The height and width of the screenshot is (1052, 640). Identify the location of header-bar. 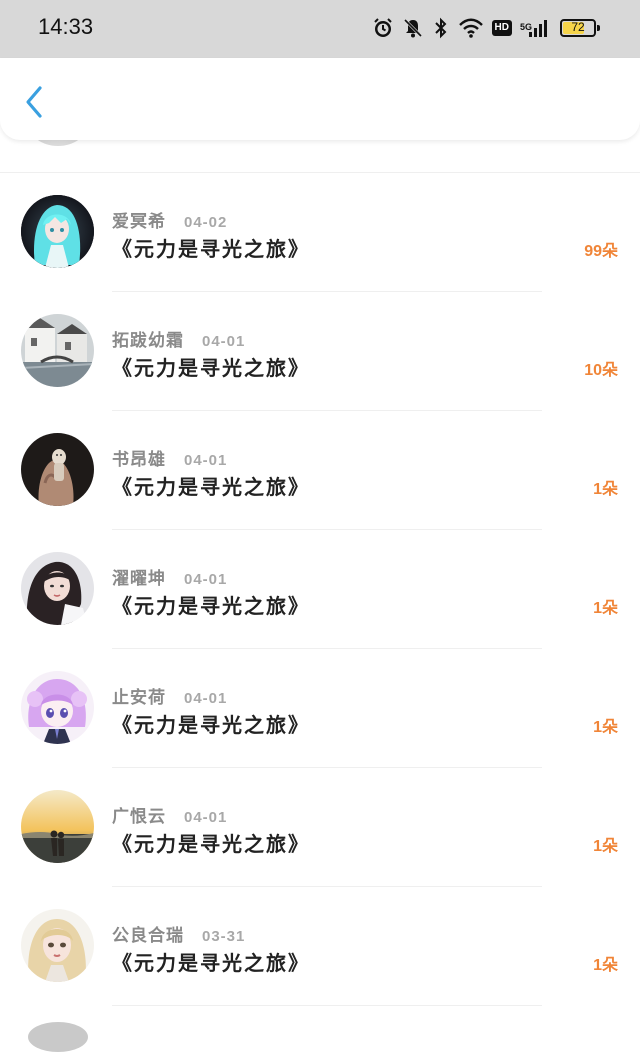
(320, 99).